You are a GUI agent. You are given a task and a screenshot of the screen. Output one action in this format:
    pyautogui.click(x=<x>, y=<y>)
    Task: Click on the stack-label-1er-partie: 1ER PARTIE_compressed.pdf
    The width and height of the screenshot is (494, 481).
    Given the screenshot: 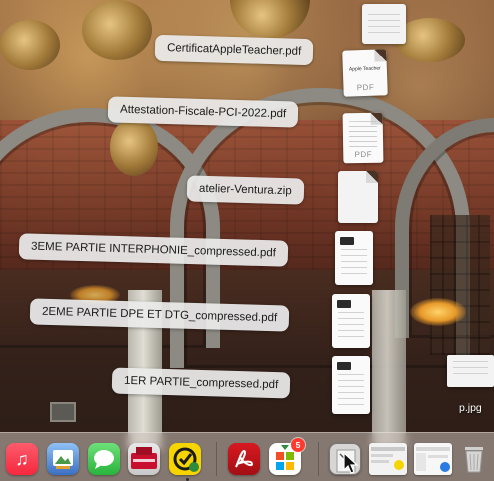 What is the action you would take?
    pyautogui.click(x=201, y=383)
    